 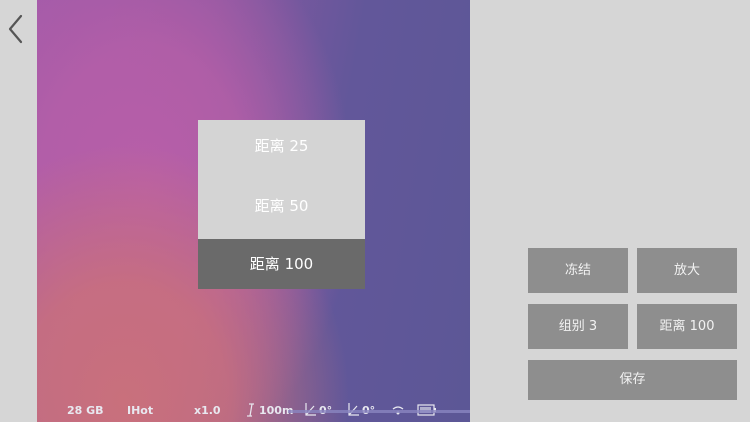 What do you see at coordinates (207, 410) in the screenshot?
I see `zoom-readout: x1.0` at bounding box center [207, 410].